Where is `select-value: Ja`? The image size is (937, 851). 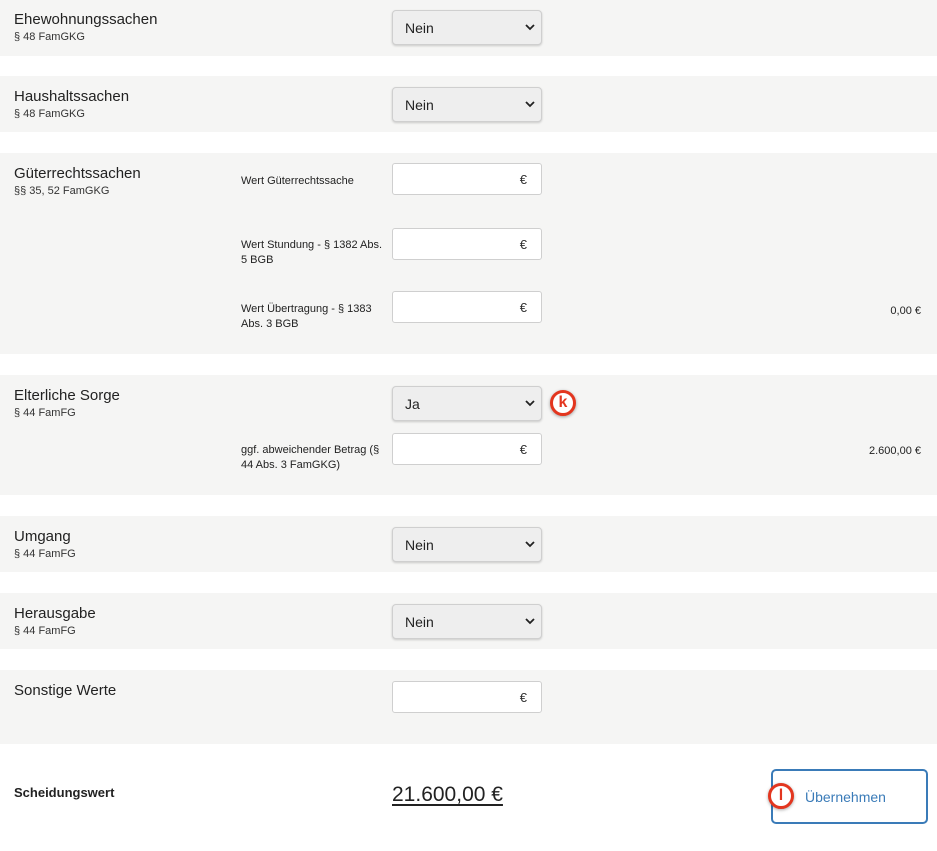 select-value: Ja is located at coordinates (412, 404).